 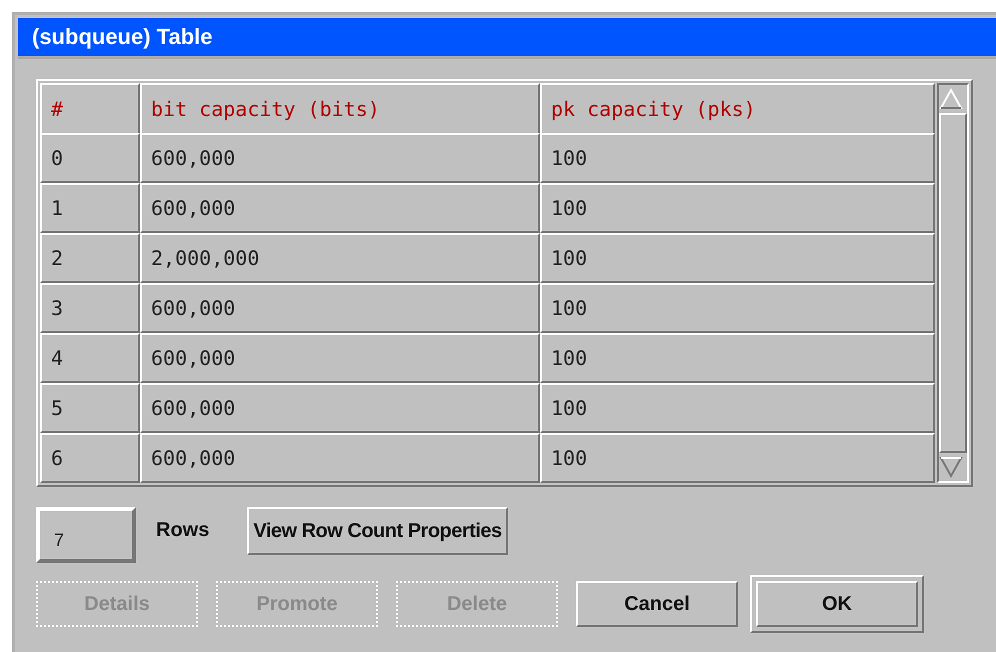 What do you see at coordinates (90, 458) in the screenshot?
I see `table-cell: 6` at bounding box center [90, 458].